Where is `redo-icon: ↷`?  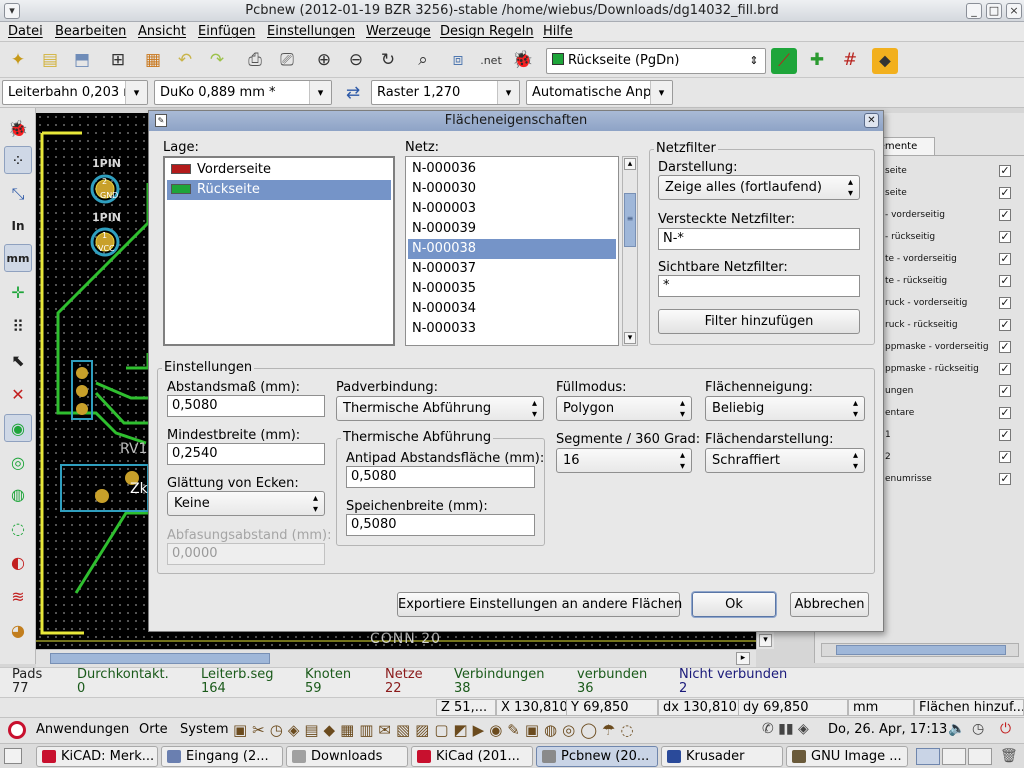
redo-icon: ↷ is located at coordinates (217, 60).